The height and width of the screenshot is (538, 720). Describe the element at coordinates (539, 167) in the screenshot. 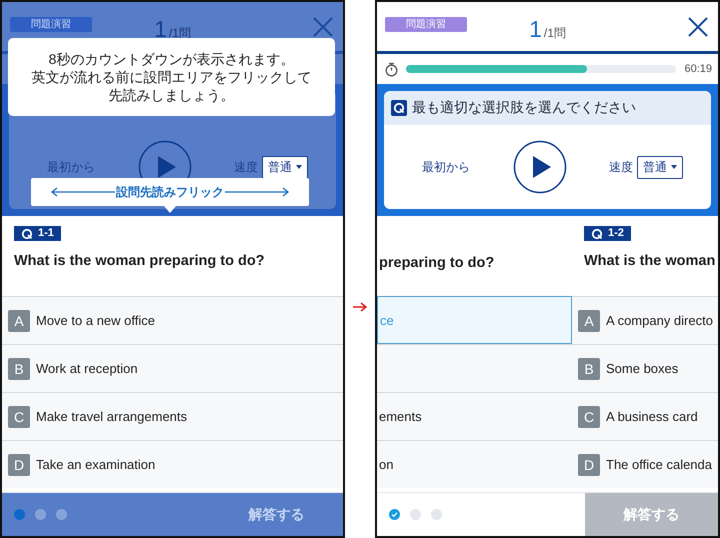

I see `play-button` at that location.